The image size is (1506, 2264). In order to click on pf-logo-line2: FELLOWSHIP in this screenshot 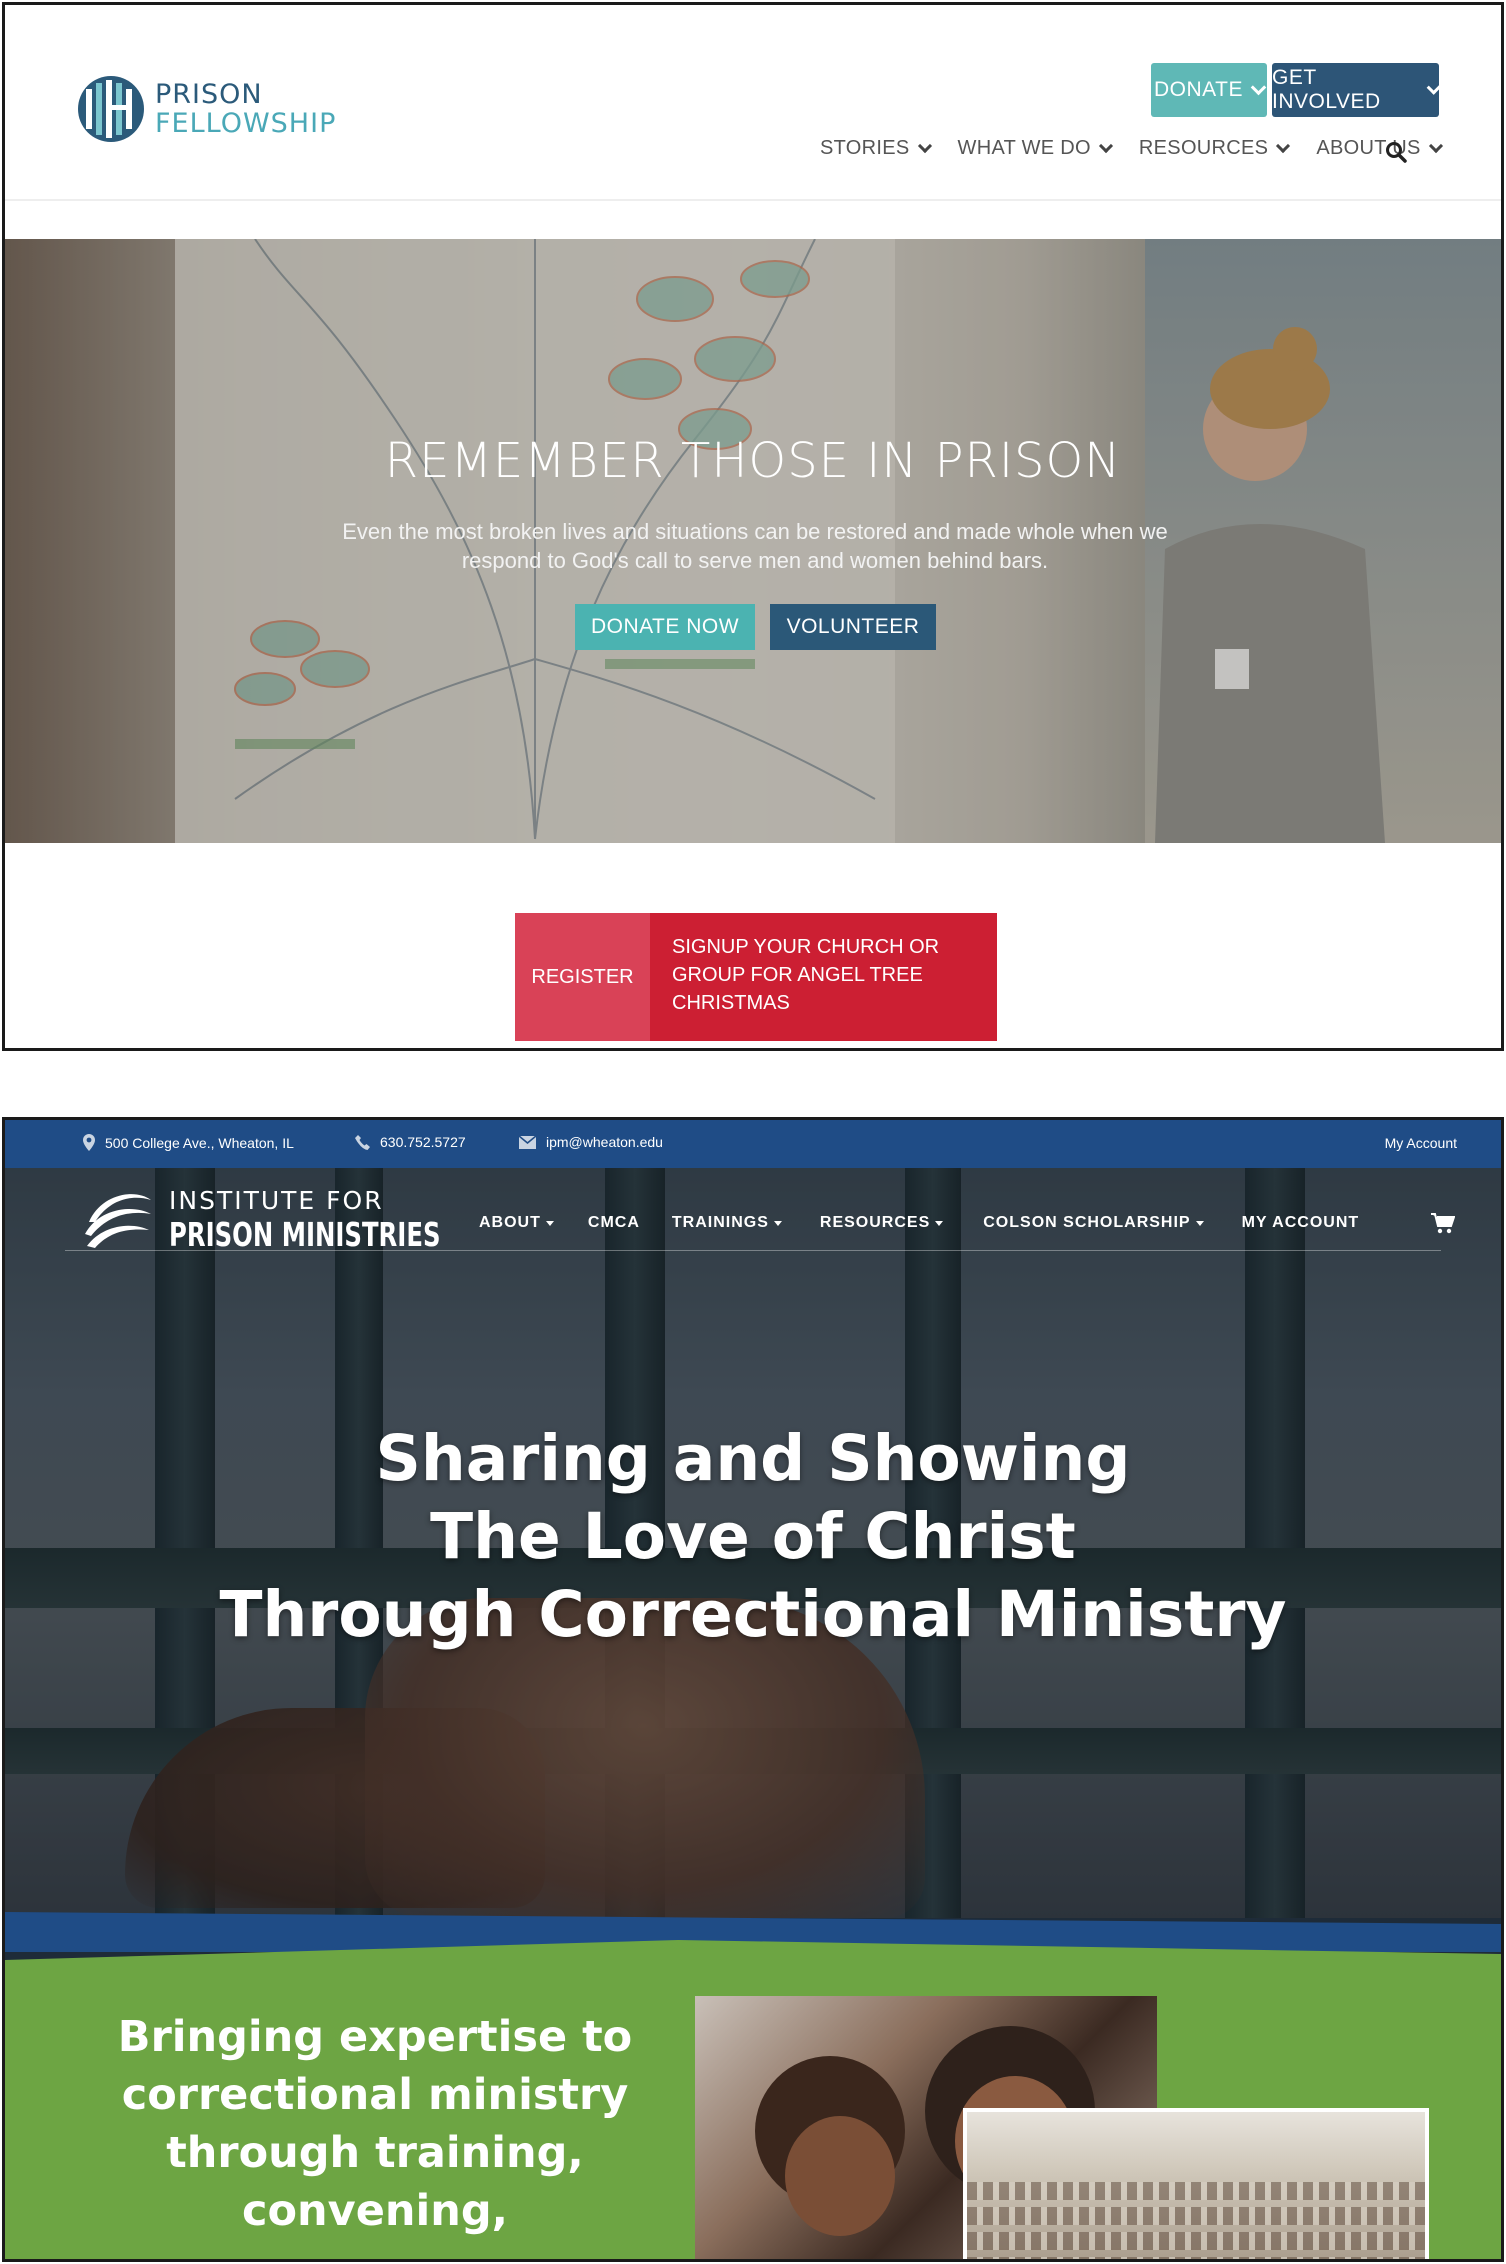, I will do `click(246, 123)`.